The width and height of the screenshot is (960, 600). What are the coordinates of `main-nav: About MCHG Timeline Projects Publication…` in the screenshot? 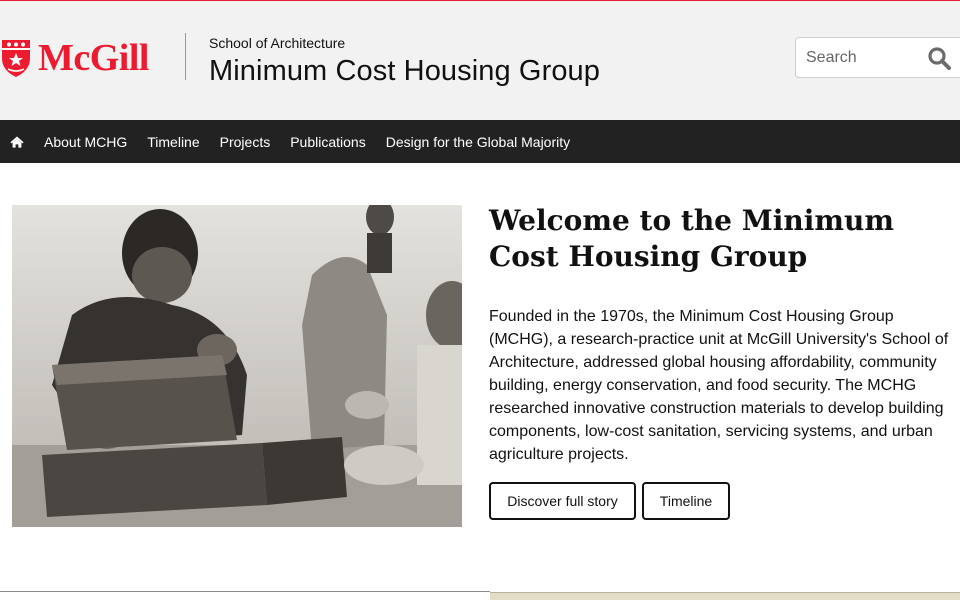 It's located at (480, 141).